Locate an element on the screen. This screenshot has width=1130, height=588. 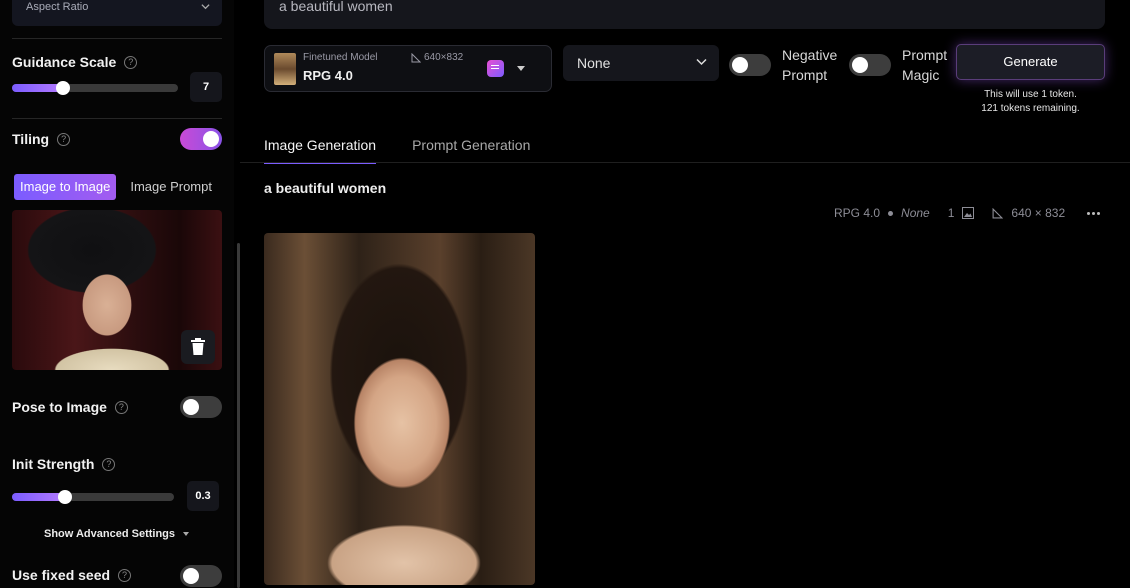
tab-image-generation: Image Generation is located at coordinates (320, 150).